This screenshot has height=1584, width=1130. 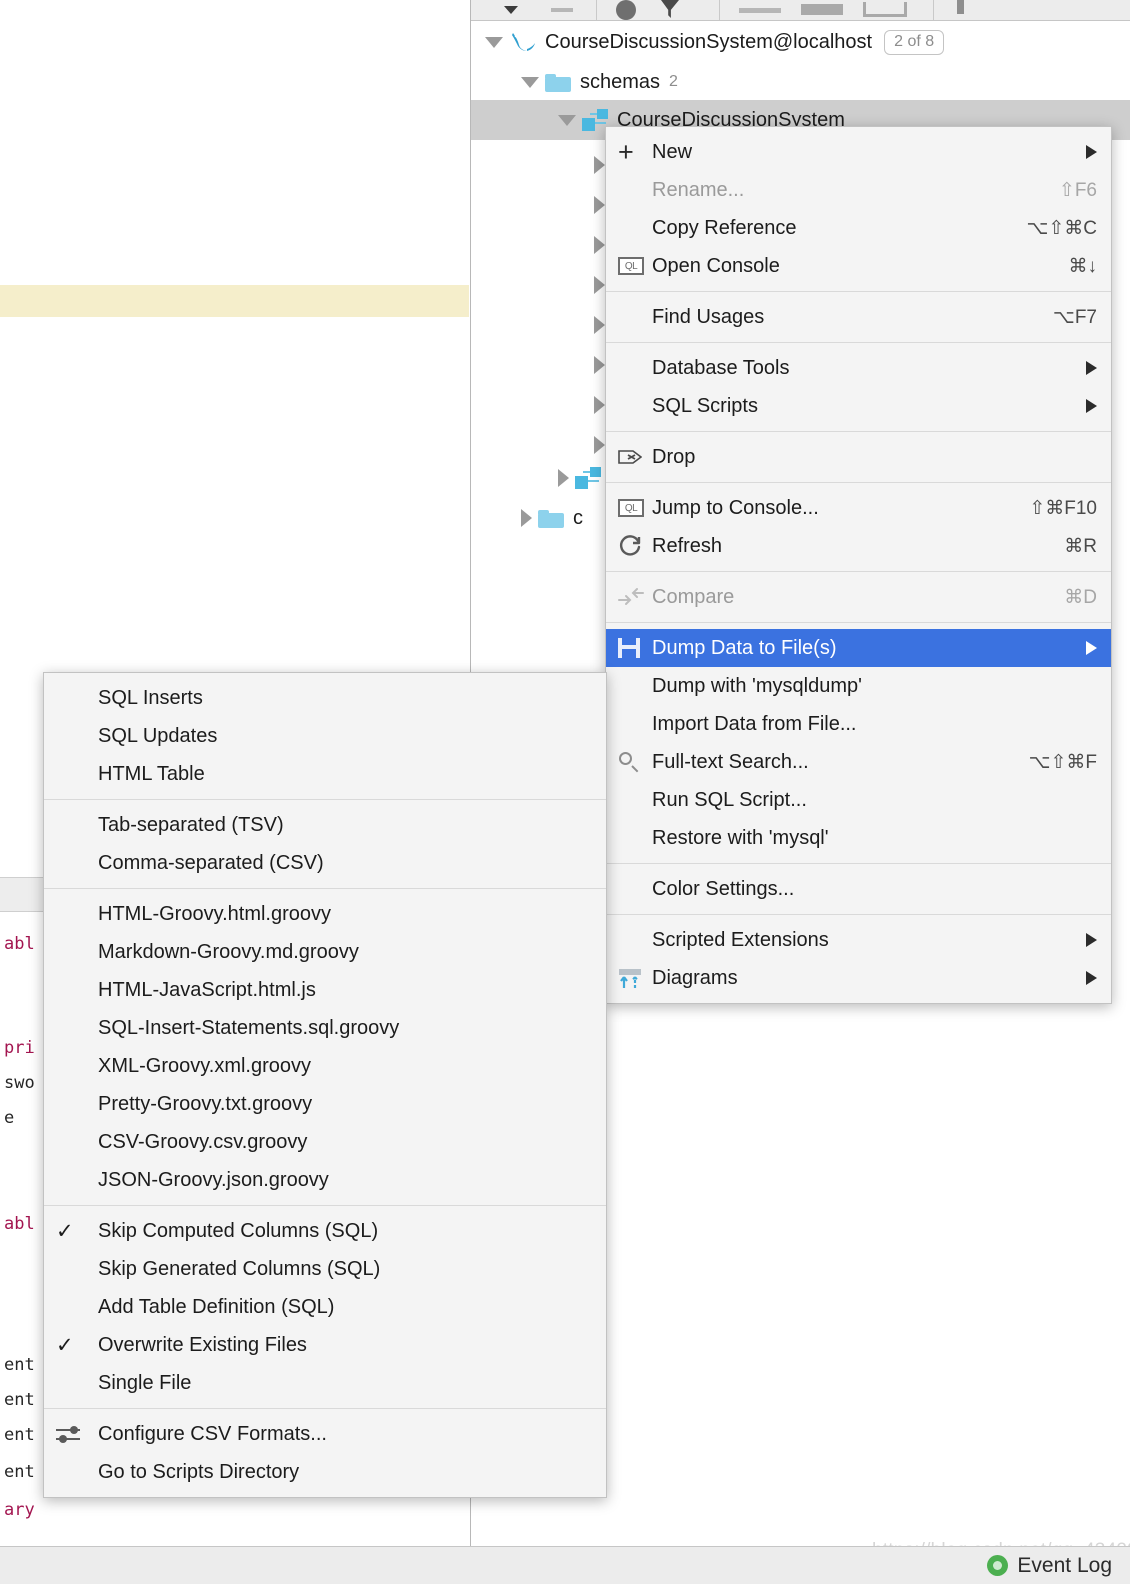 What do you see at coordinates (858, 152) in the screenshot?
I see `menu-item-new: + New` at bounding box center [858, 152].